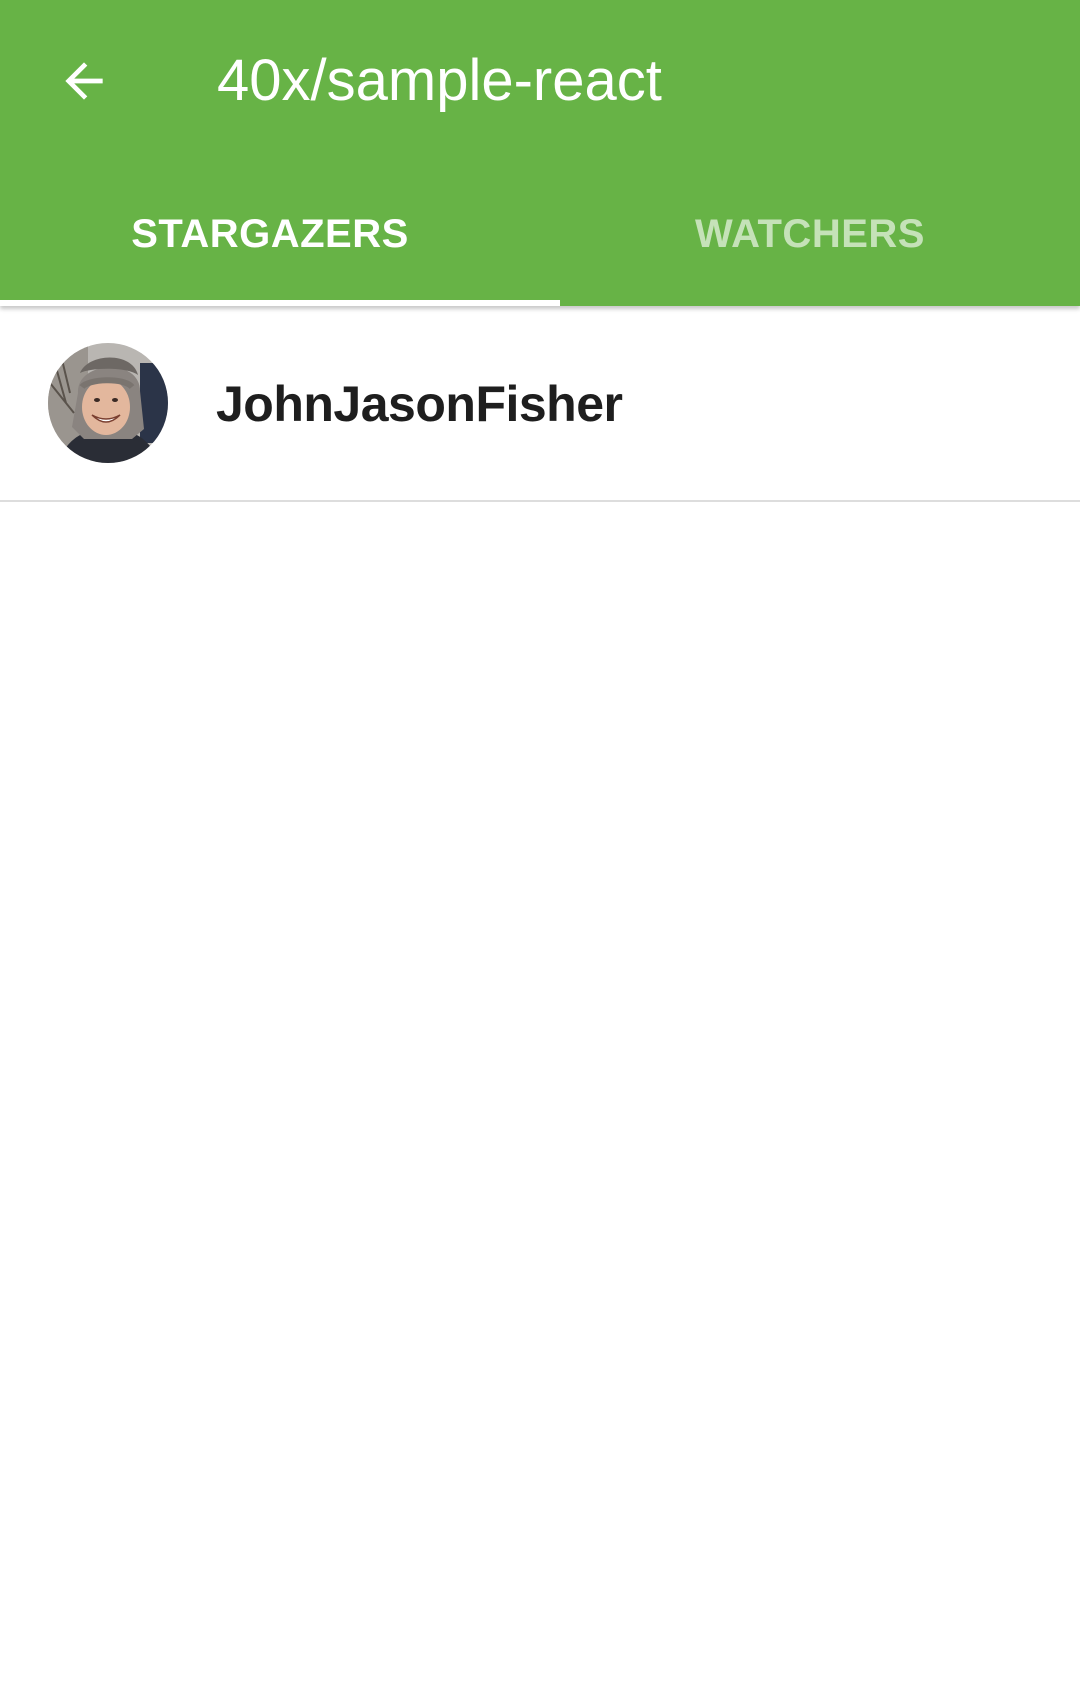 The width and height of the screenshot is (1080, 1699). Describe the element at coordinates (419, 404) in the screenshot. I see `user-name: JohnJasonFisher` at that location.